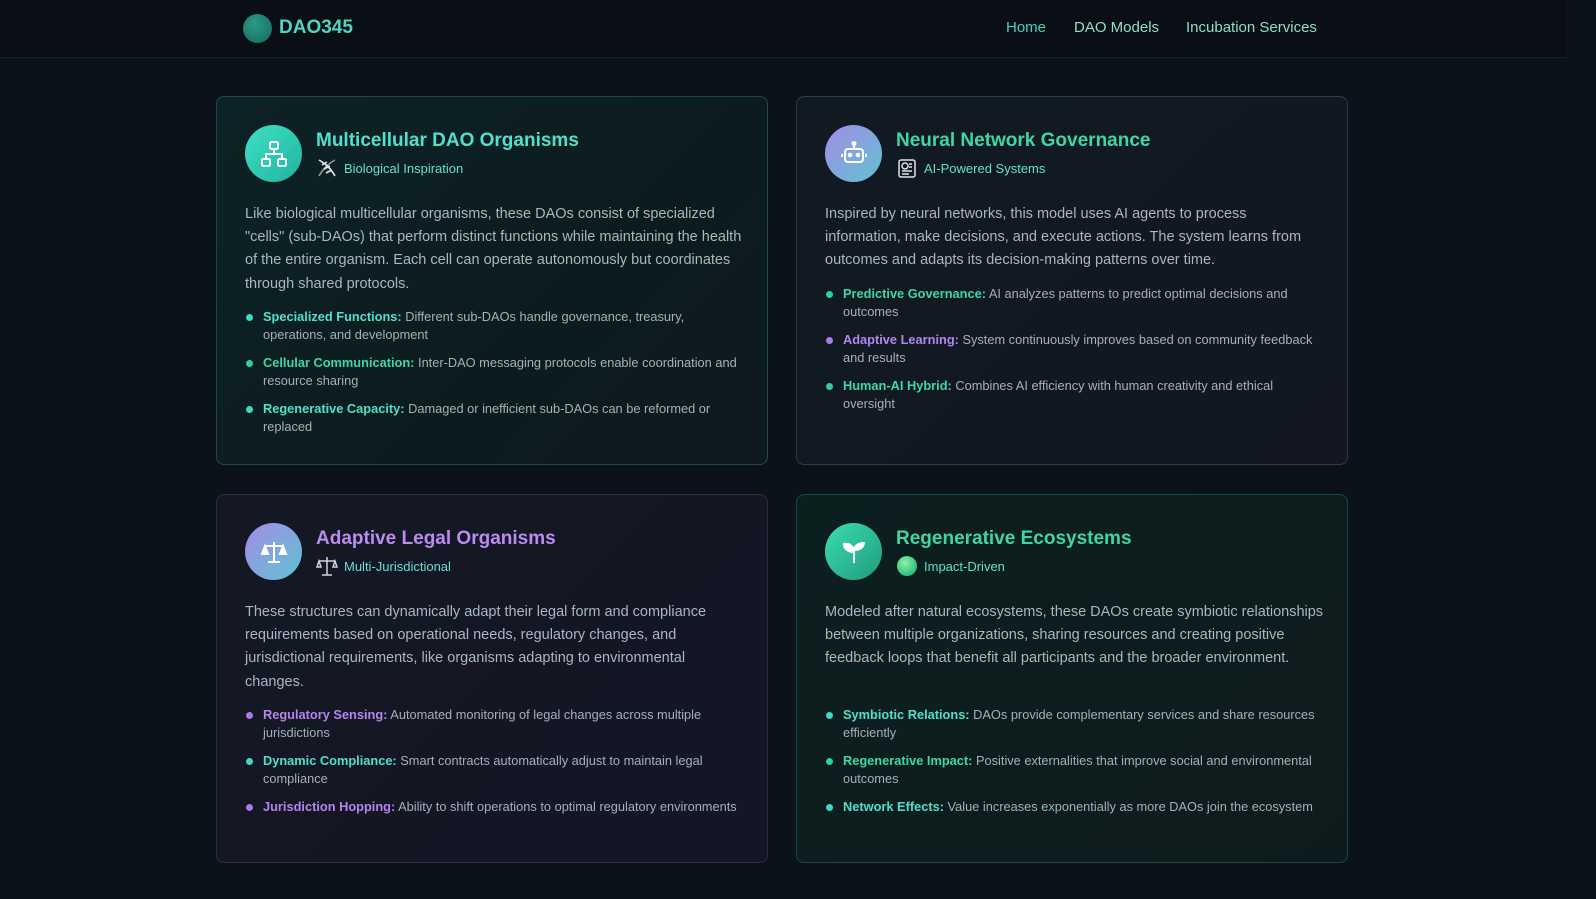 This screenshot has width=1596, height=899. I want to click on logo-icon, so click(257, 28).